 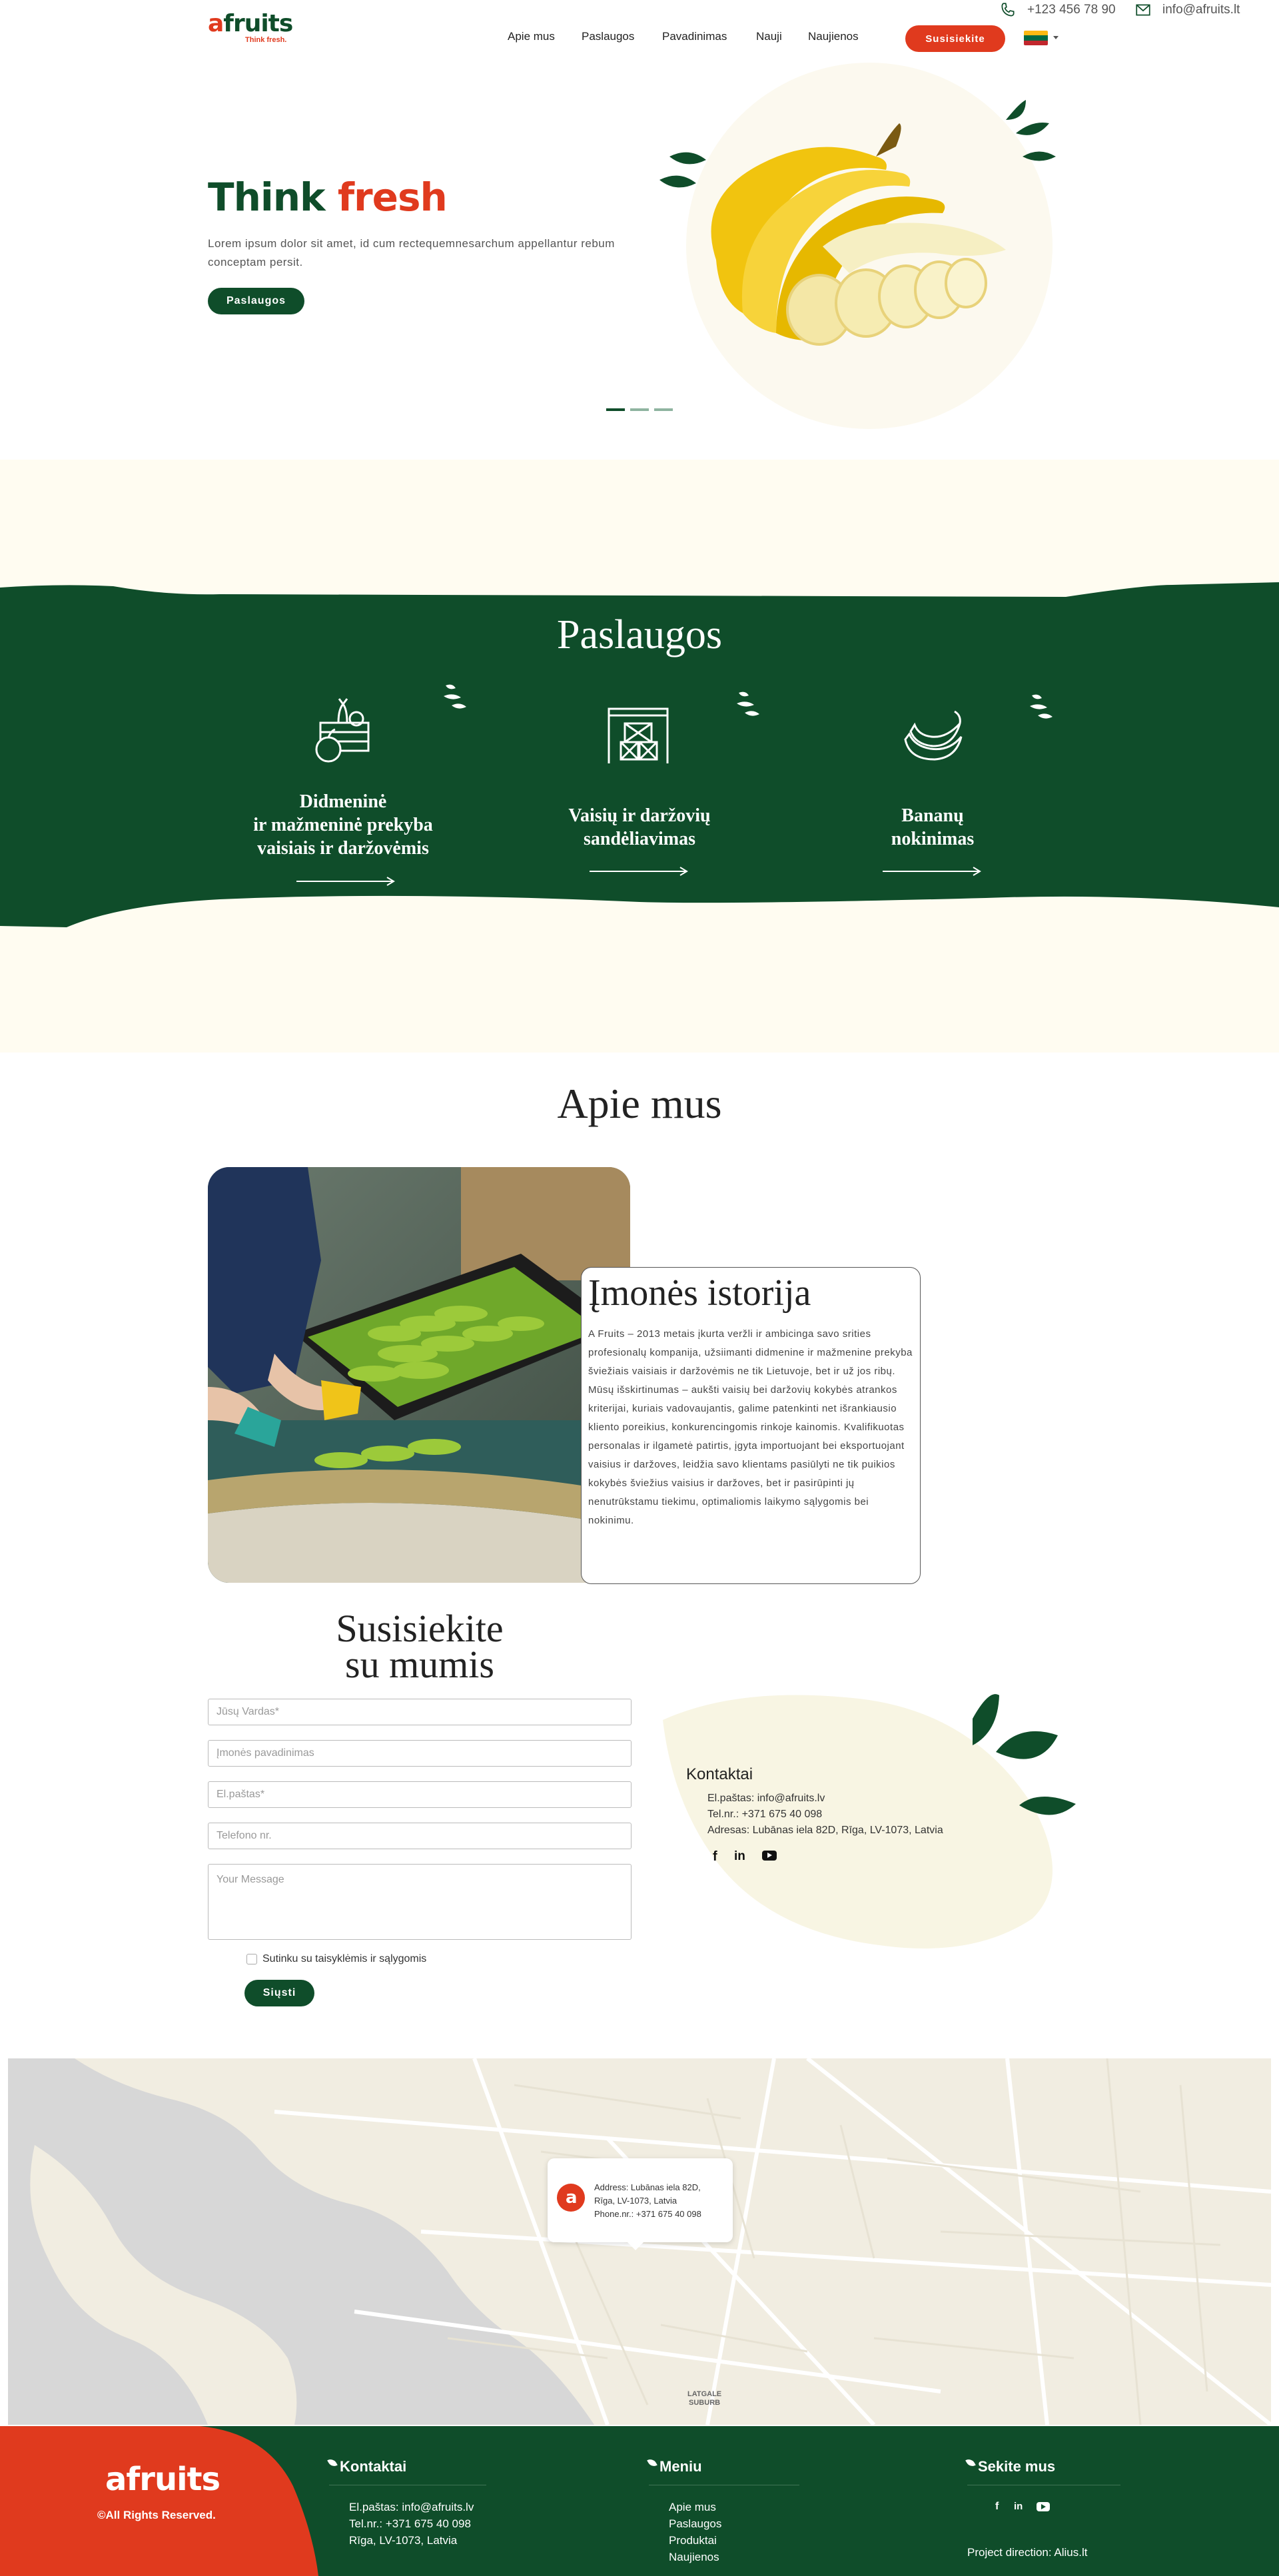 What do you see at coordinates (695, 2507) in the screenshot?
I see `footer-menu-apie-mus: Apie mus` at bounding box center [695, 2507].